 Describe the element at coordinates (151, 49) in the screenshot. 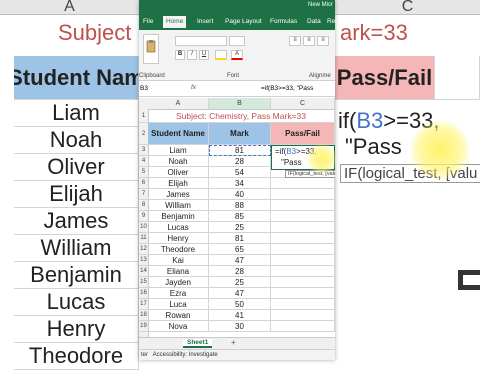

I see `paste-button` at that location.